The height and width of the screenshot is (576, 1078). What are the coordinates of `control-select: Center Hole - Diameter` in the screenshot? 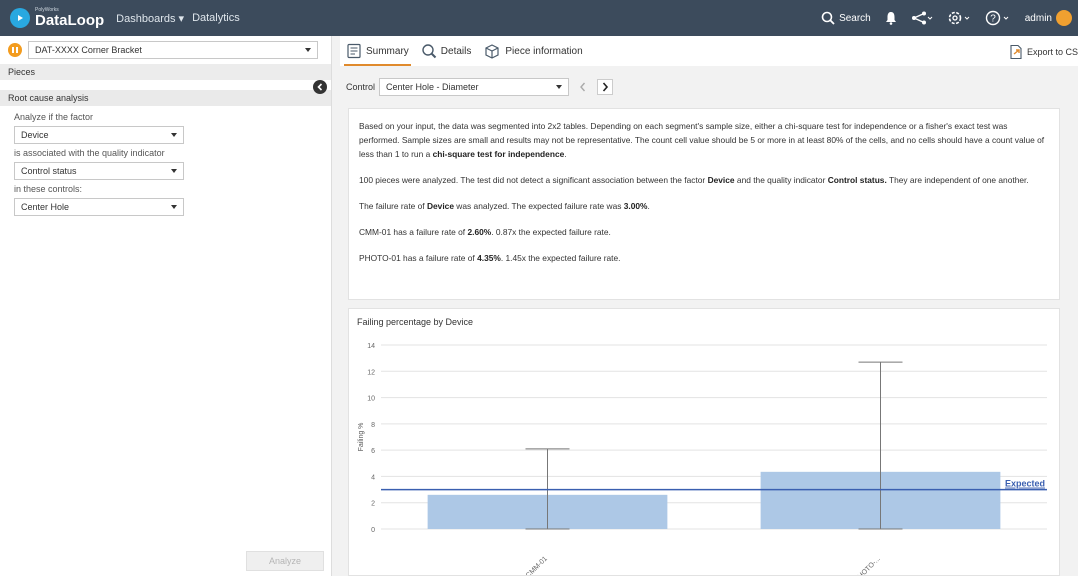 It's located at (474, 87).